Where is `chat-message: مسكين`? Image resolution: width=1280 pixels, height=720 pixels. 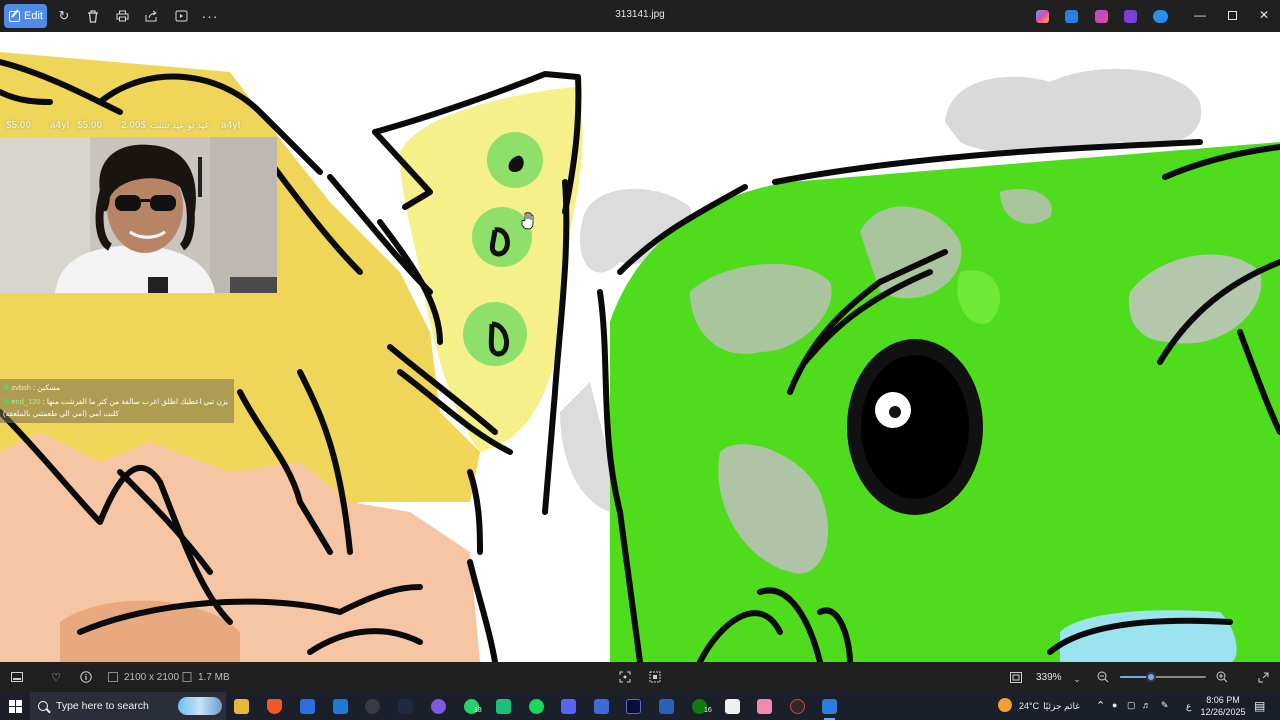
chat-message: مسكين is located at coordinates (49, 387).